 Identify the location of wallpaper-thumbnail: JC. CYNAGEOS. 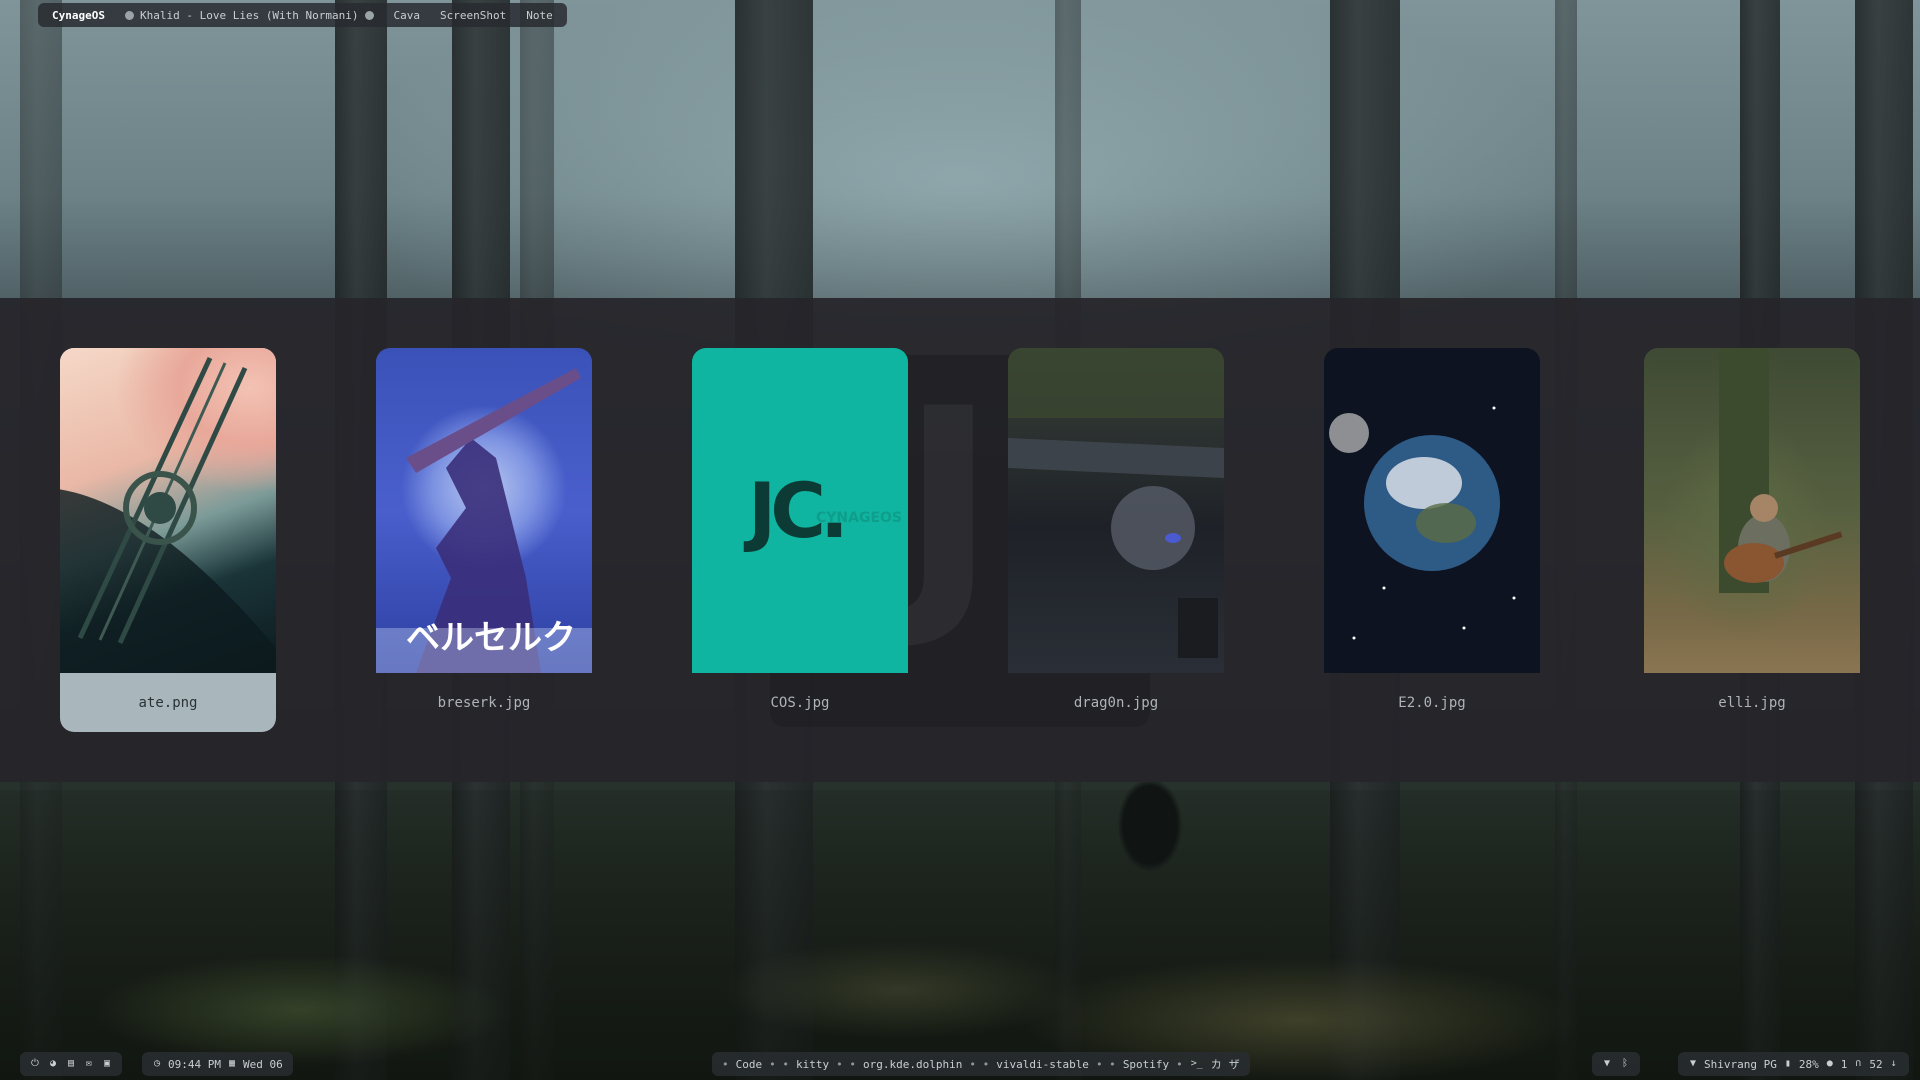
(800, 510).